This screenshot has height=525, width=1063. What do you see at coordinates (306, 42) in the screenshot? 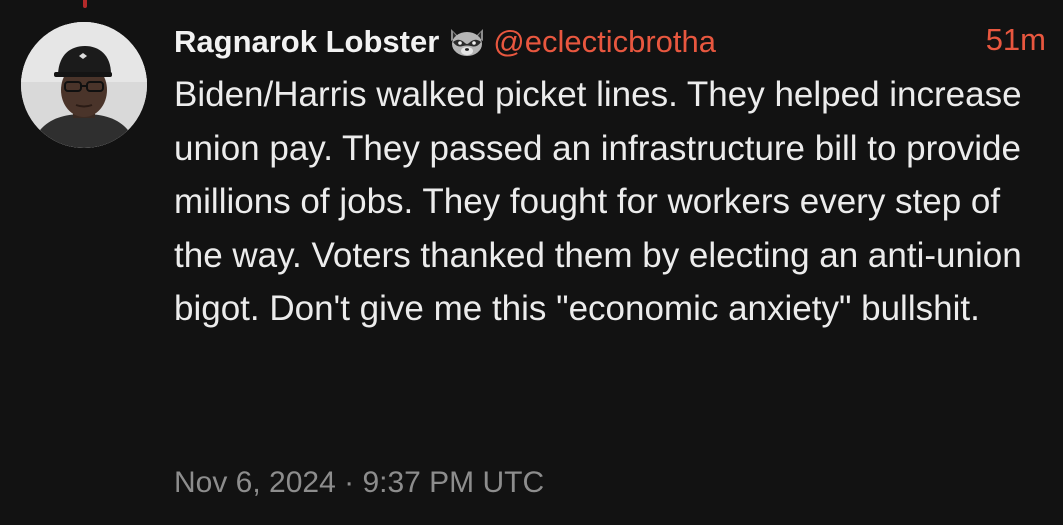
I see `author-display-name: Ragnarok Lobster` at bounding box center [306, 42].